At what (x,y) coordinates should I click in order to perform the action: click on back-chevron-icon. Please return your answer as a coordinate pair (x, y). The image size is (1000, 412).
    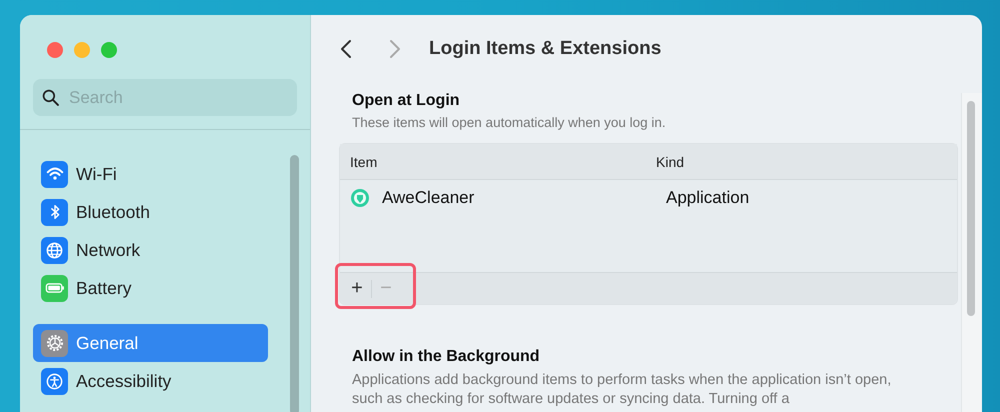
    Looking at the image, I should click on (346, 49).